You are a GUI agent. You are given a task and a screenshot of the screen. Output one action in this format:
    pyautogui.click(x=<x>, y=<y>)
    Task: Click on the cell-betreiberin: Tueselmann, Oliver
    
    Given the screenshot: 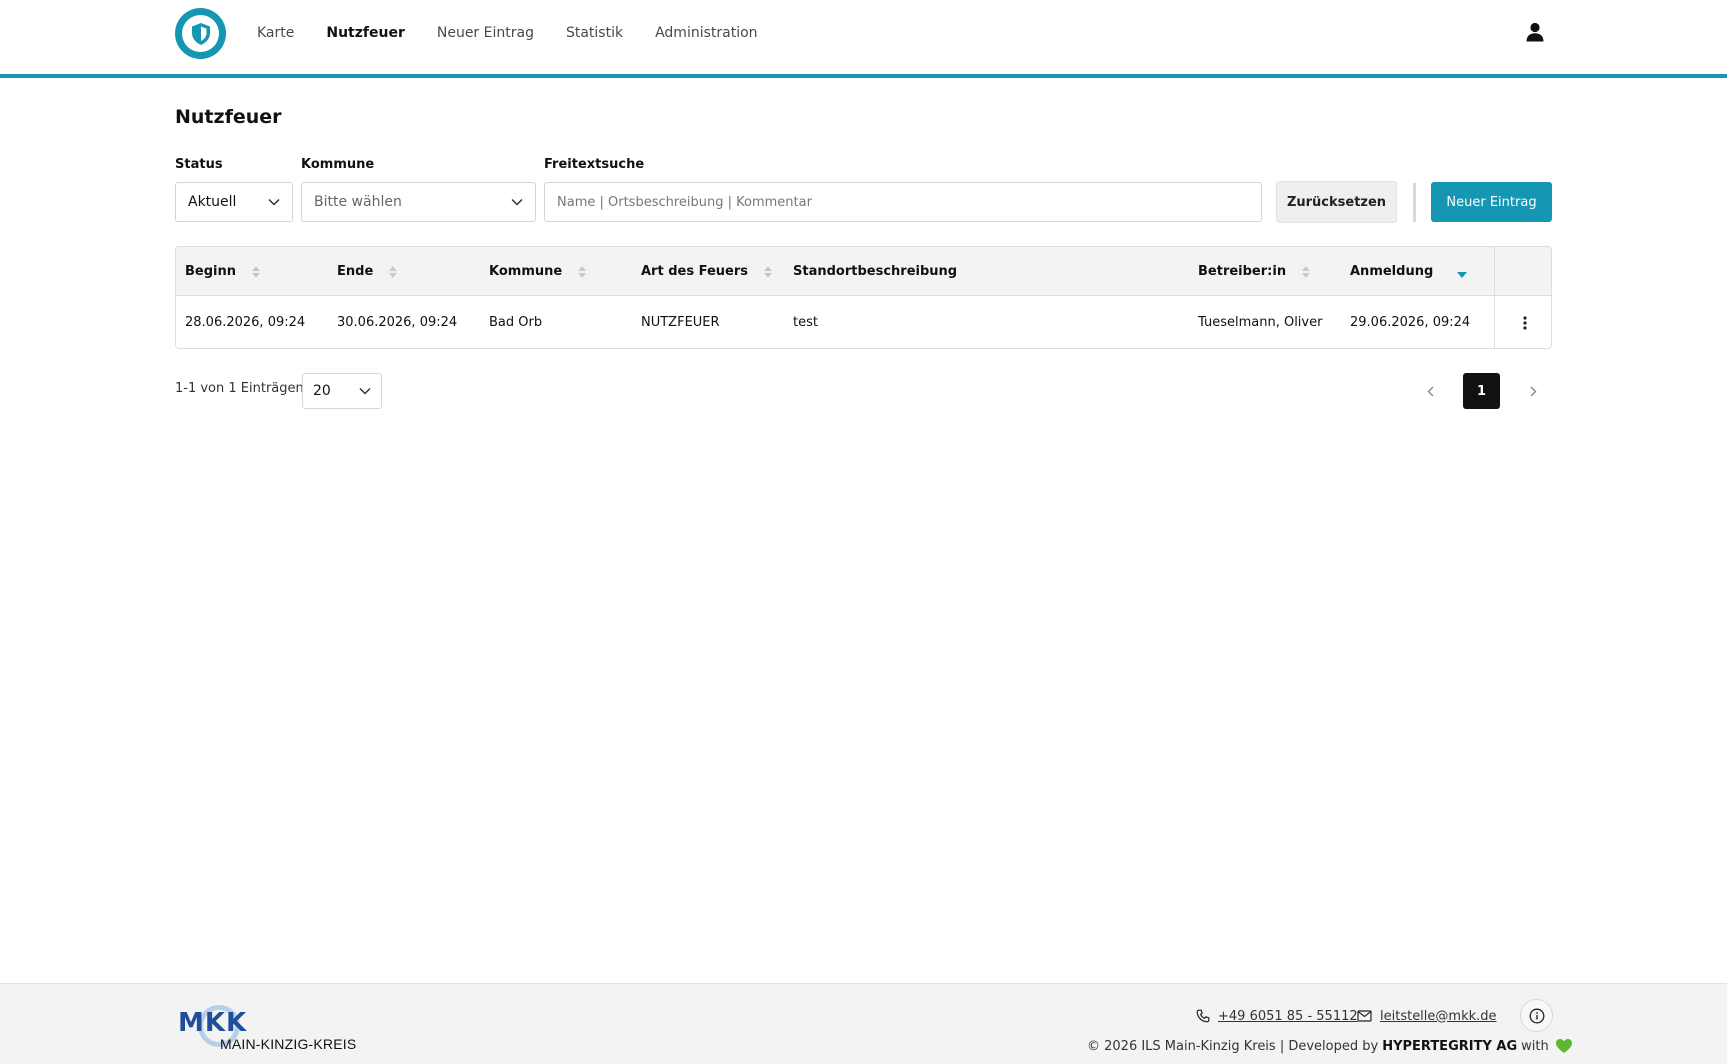 What is the action you would take?
    pyautogui.click(x=1260, y=322)
    